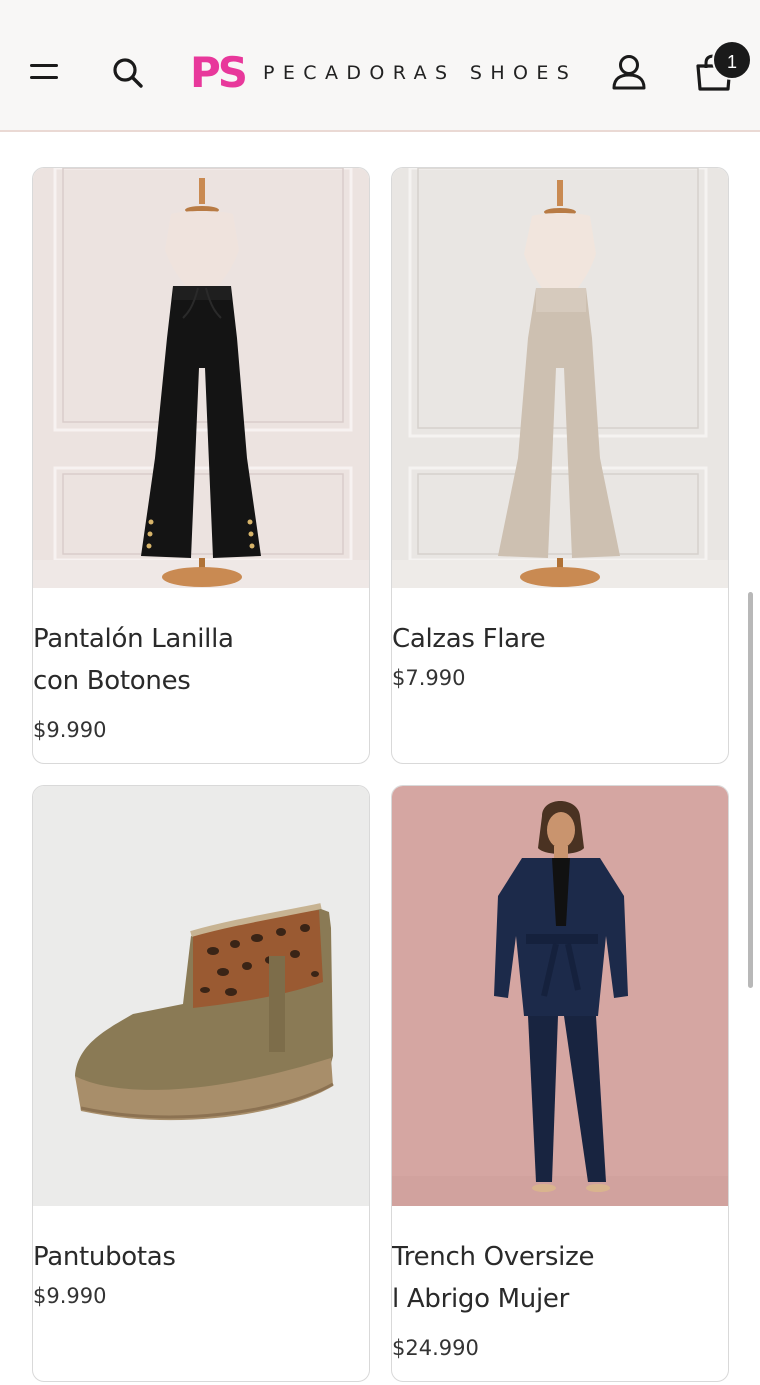  I want to click on product-photo-beige-flare-leggings, so click(560, 378).